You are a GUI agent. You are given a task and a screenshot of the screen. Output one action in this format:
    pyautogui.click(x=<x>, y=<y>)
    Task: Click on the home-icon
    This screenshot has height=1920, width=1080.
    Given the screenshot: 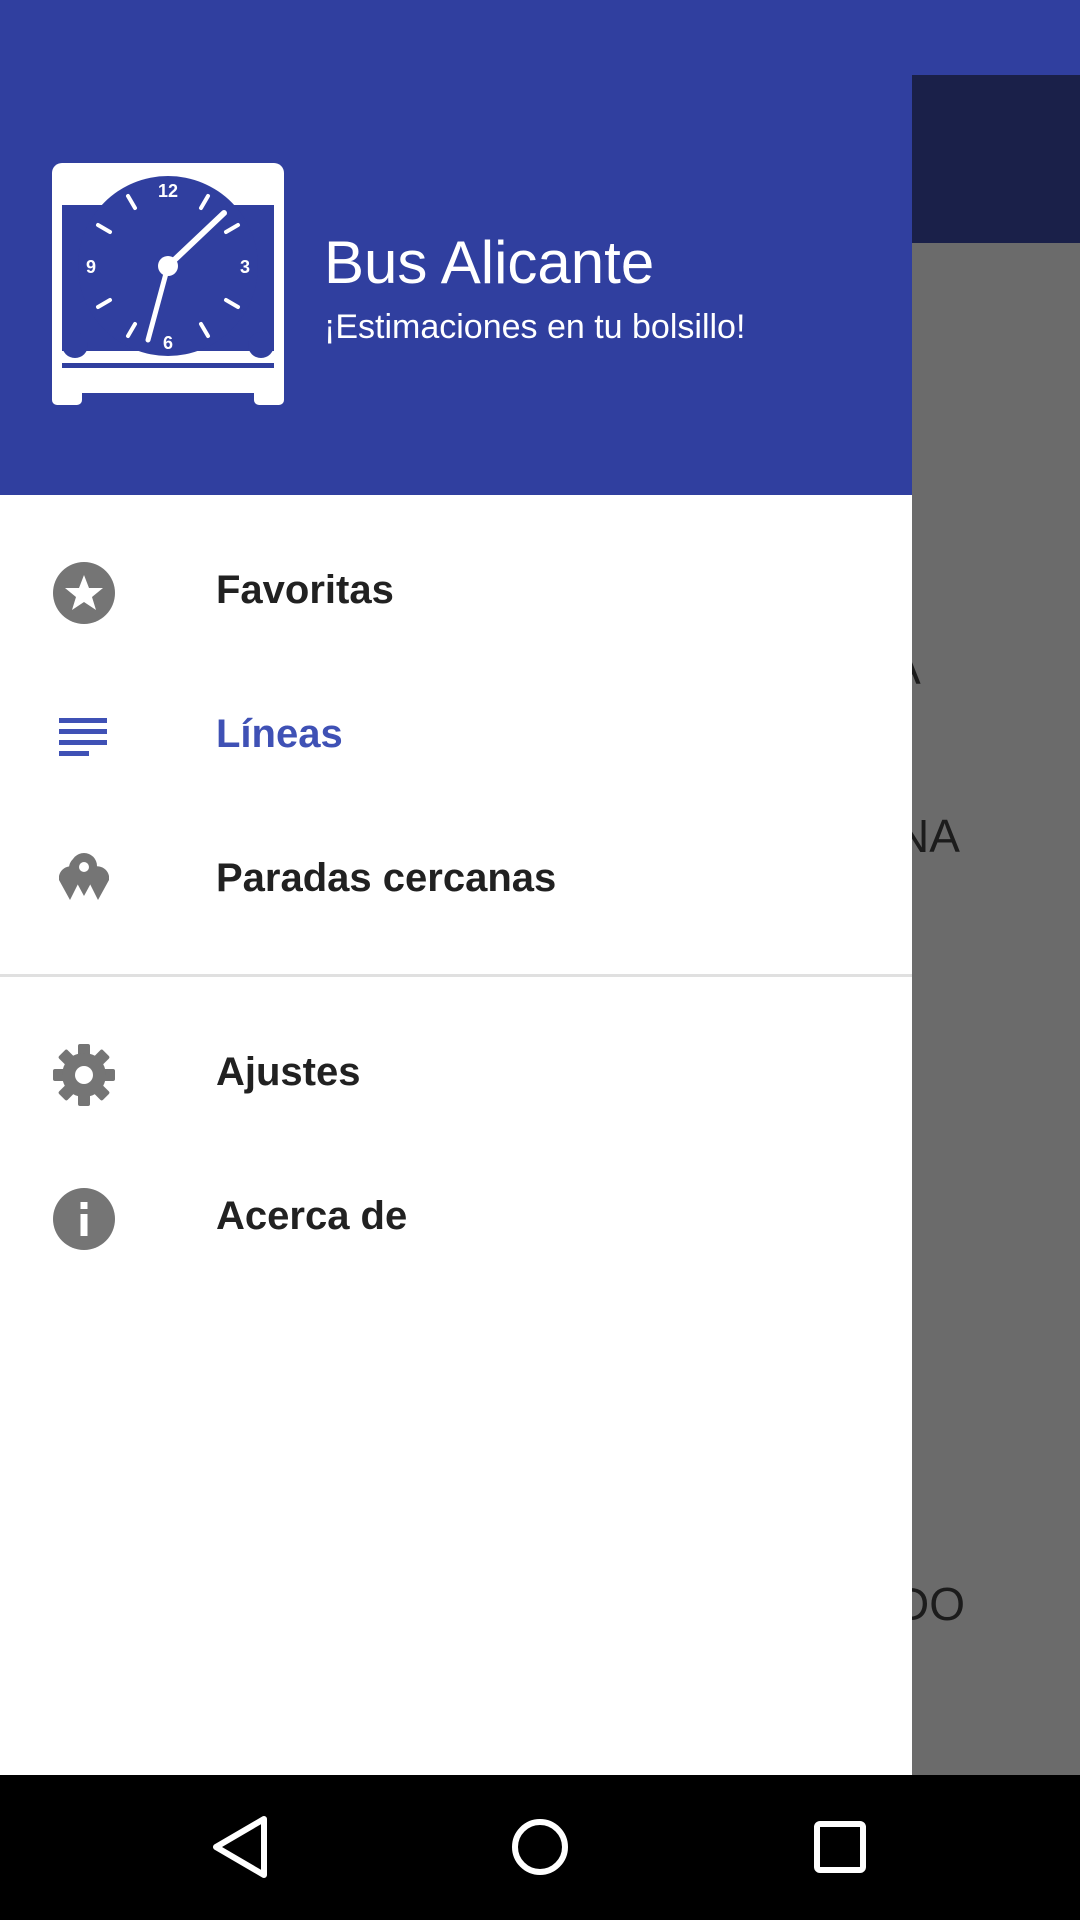 What is the action you would take?
    pyautogui.click(x=540, y=1847)
    